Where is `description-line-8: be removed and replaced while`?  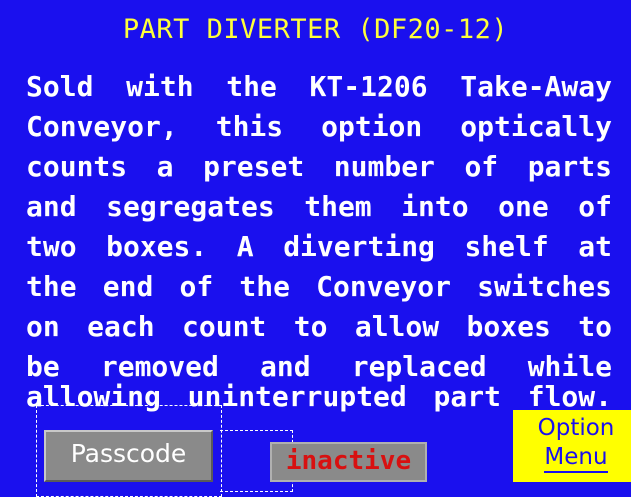 description-line-8: be removed and replaced while is located at coordinates (319, 366).